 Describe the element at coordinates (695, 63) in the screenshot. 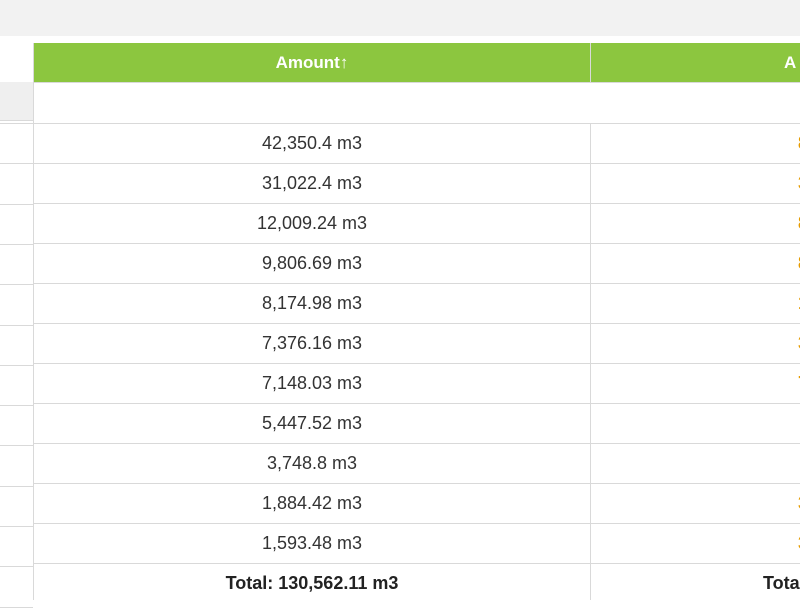

I see `column-header-second: A` at that location.